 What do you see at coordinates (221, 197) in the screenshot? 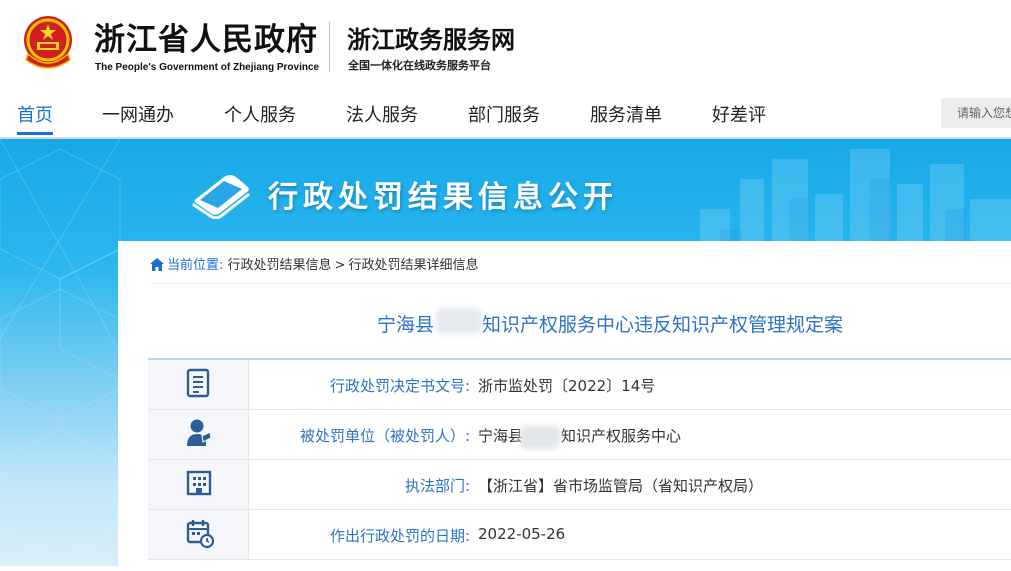
I see `book-icon` at bounding box center [221, 197].